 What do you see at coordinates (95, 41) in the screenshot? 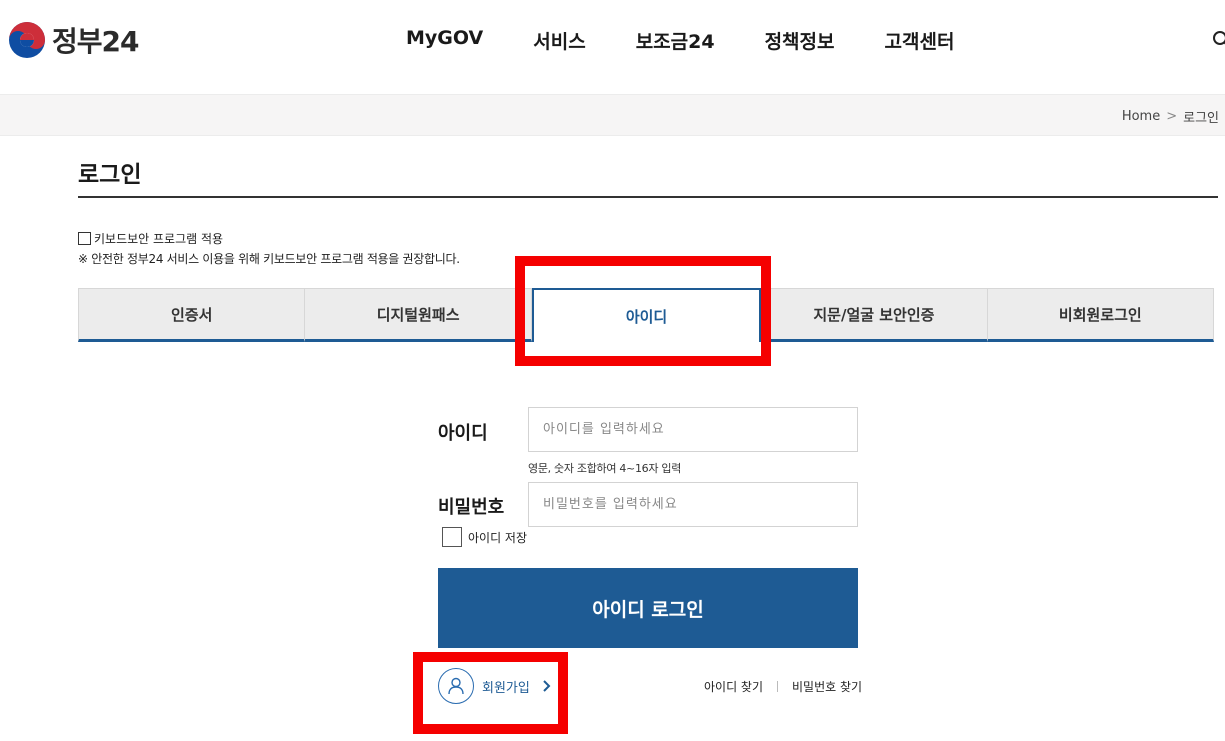
I see `logo-text: 정부24` at bounding box center [95, 41].